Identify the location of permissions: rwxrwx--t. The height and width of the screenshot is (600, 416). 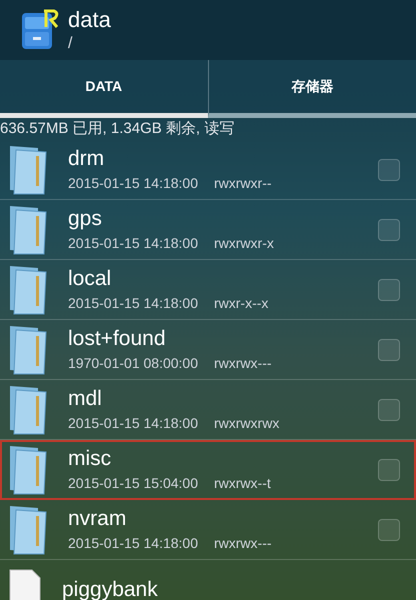
(242, 483).